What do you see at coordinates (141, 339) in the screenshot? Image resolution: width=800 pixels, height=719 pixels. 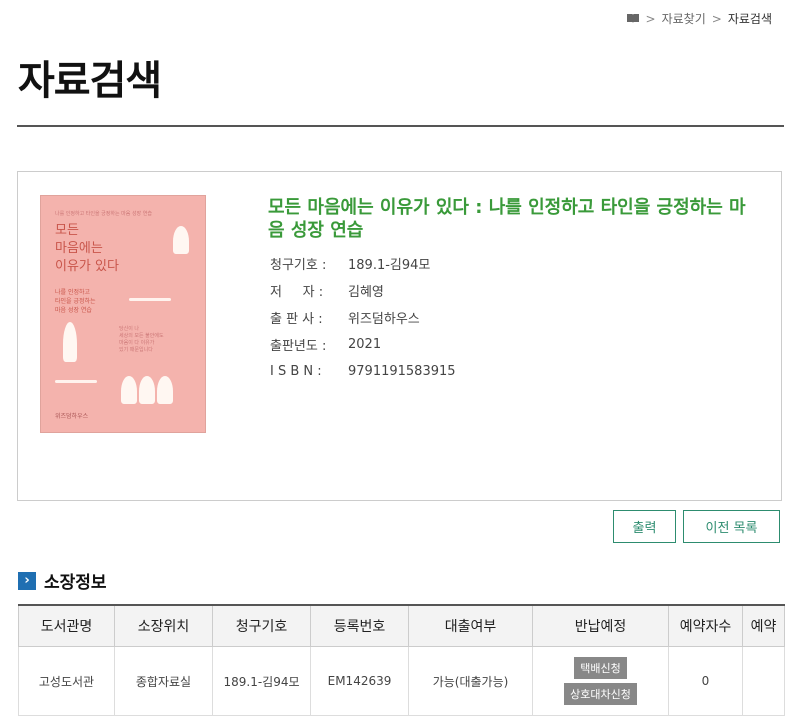 I see `cover-body-text: 당신이 나 세상의 모든 불안에도 마음이 다 이유가 있기 때문입니다` at bounding box center [141, 339].